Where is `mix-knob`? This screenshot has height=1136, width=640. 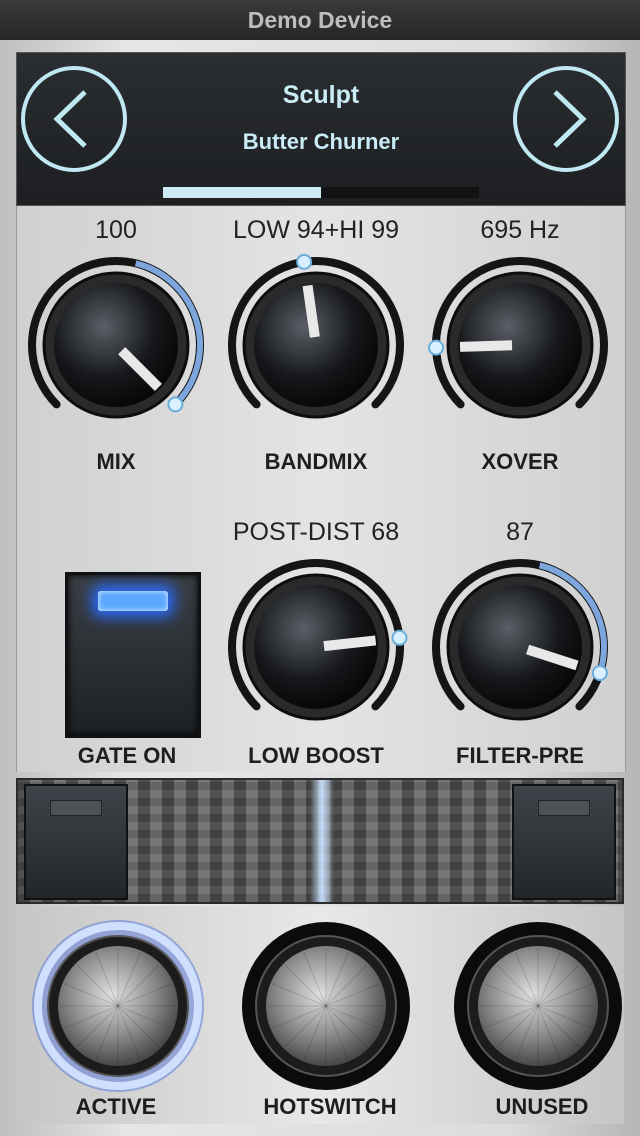
mix-knob is located at coordinates (116, 345).